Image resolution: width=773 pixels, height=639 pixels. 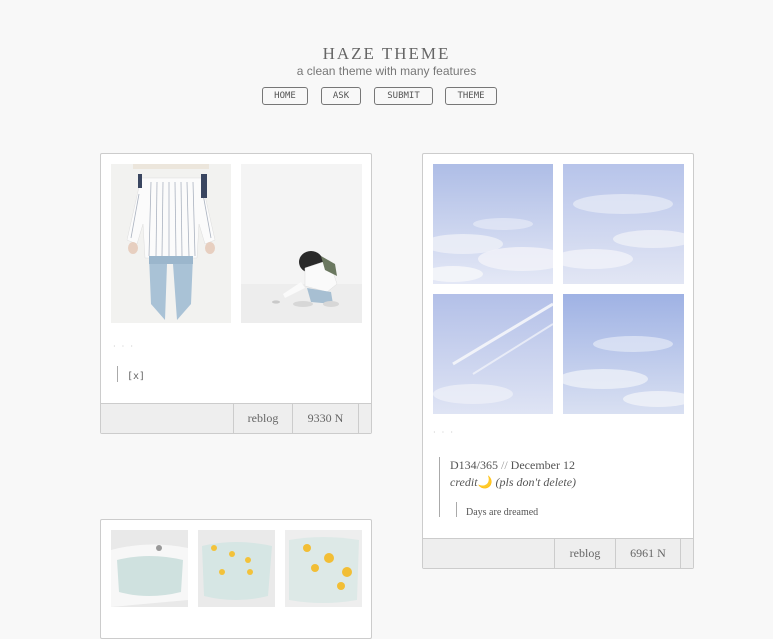 I want to click on post-footer: reblog 6961 N, so click(x=558, y=553).